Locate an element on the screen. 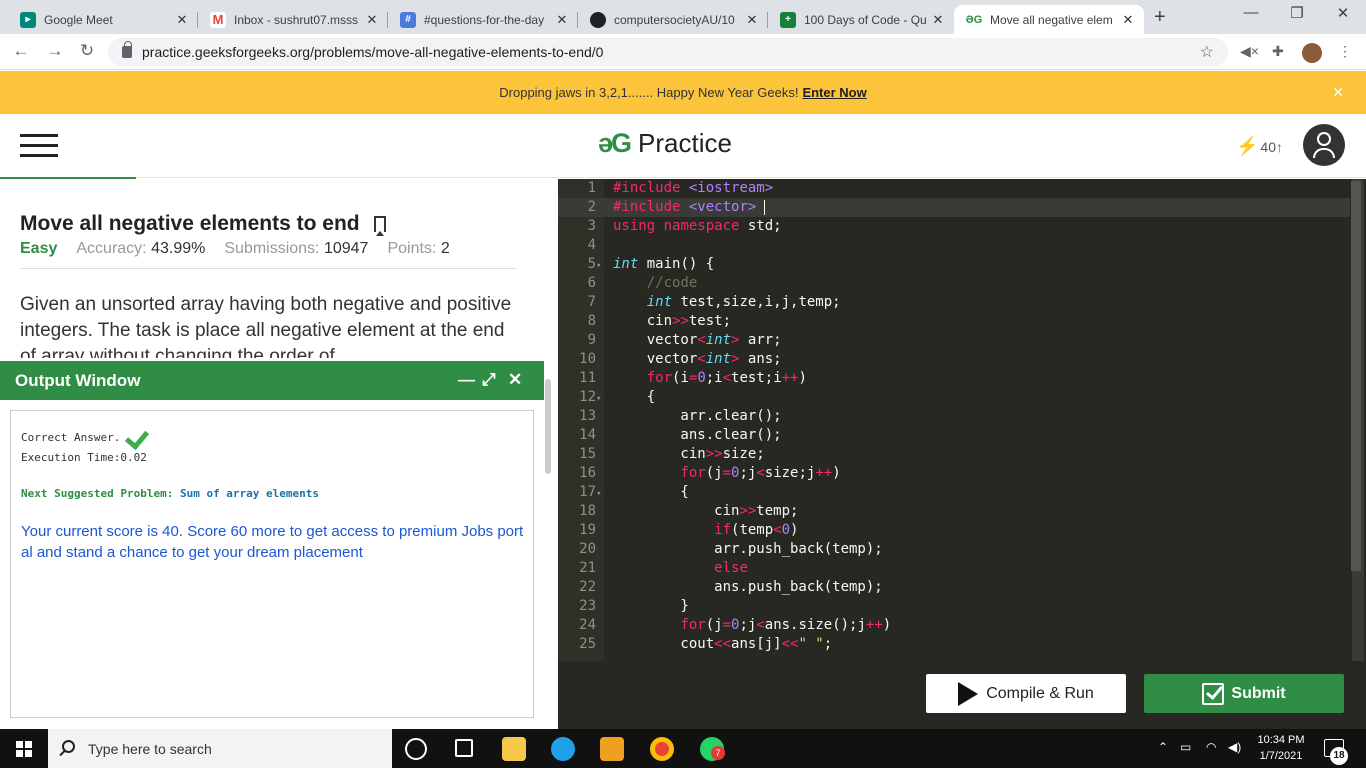 The image size is (1366, 768). restore-icon: ❐ is located at coordinates (1297, 13).